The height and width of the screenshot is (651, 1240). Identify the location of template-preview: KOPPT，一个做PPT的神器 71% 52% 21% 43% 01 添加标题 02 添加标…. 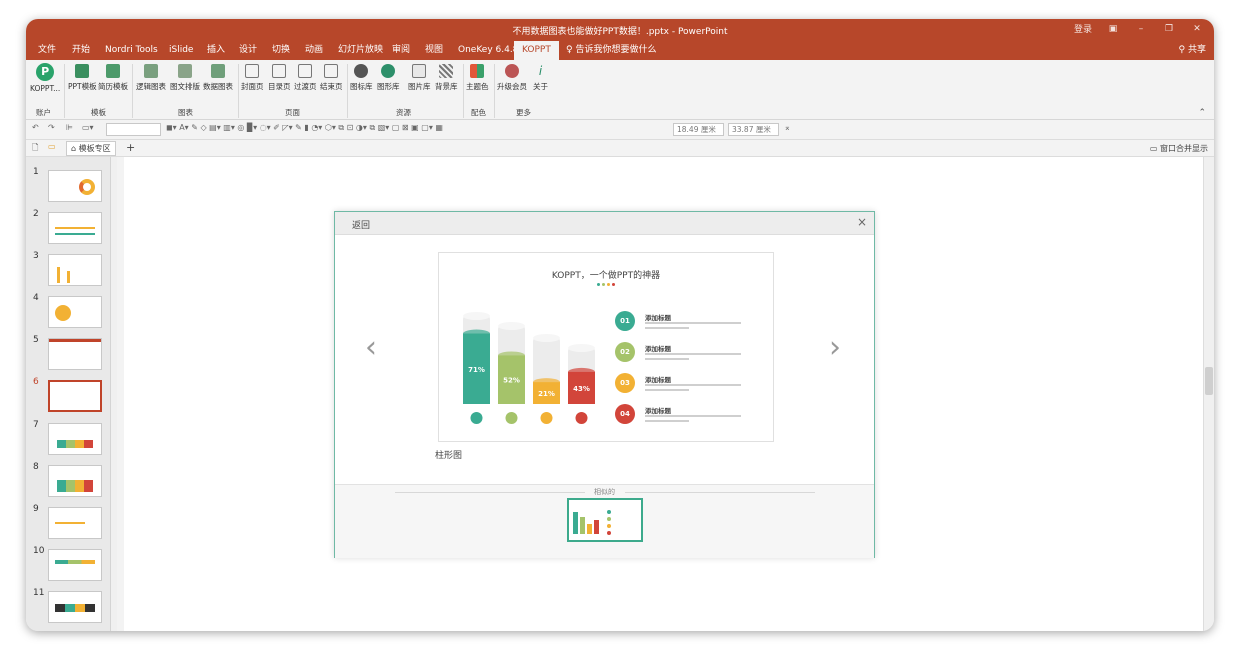
(606, 347).